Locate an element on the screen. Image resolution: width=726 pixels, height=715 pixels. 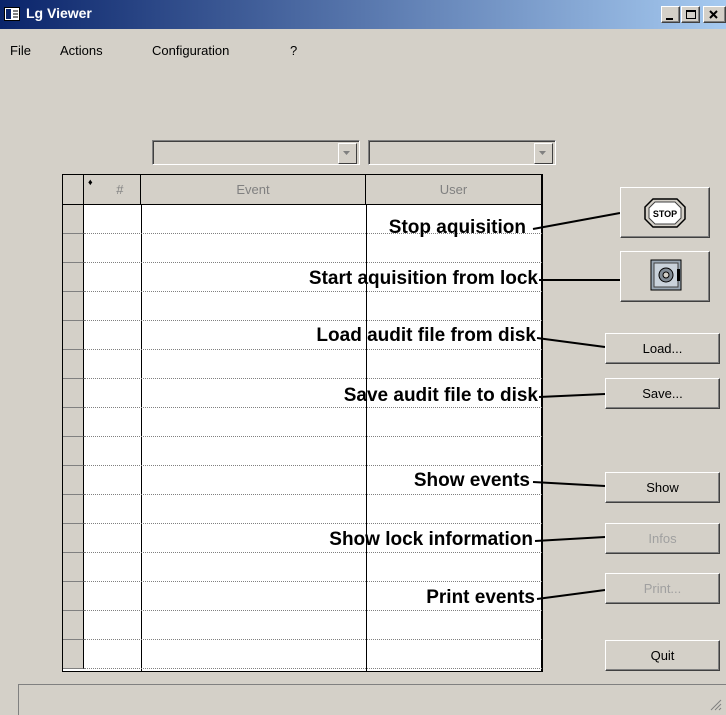
column-header-user-label: User is located at coordinates (453, 189).